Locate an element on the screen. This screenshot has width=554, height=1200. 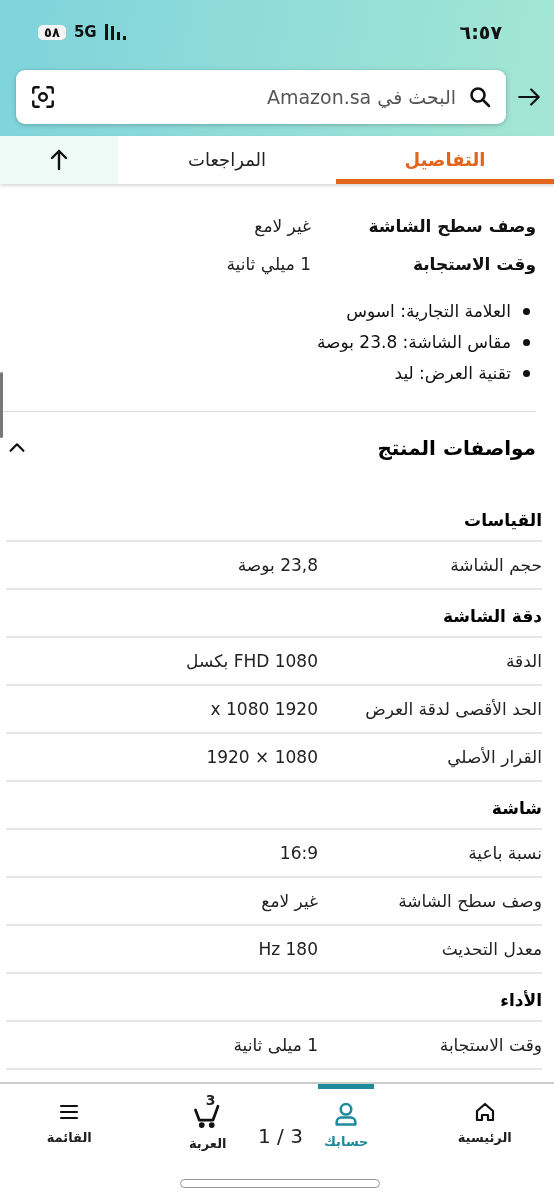
spec-group-title: الأداء is located at coordinates (274, 998).